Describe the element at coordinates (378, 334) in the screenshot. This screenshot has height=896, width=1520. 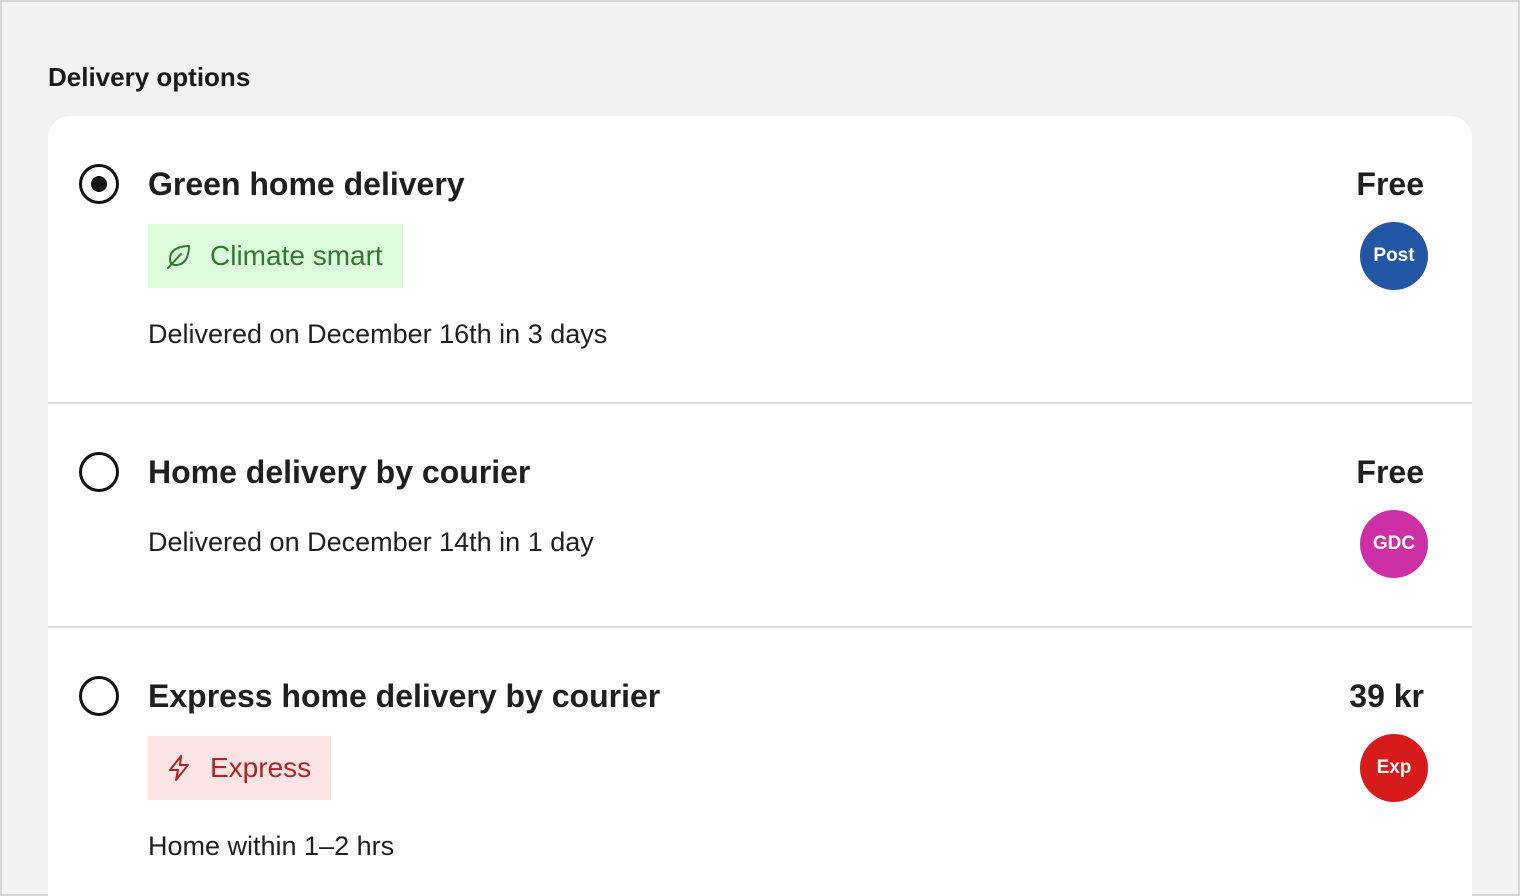
I see `option-description: Delivered on December 16th in 3 days` at that location.